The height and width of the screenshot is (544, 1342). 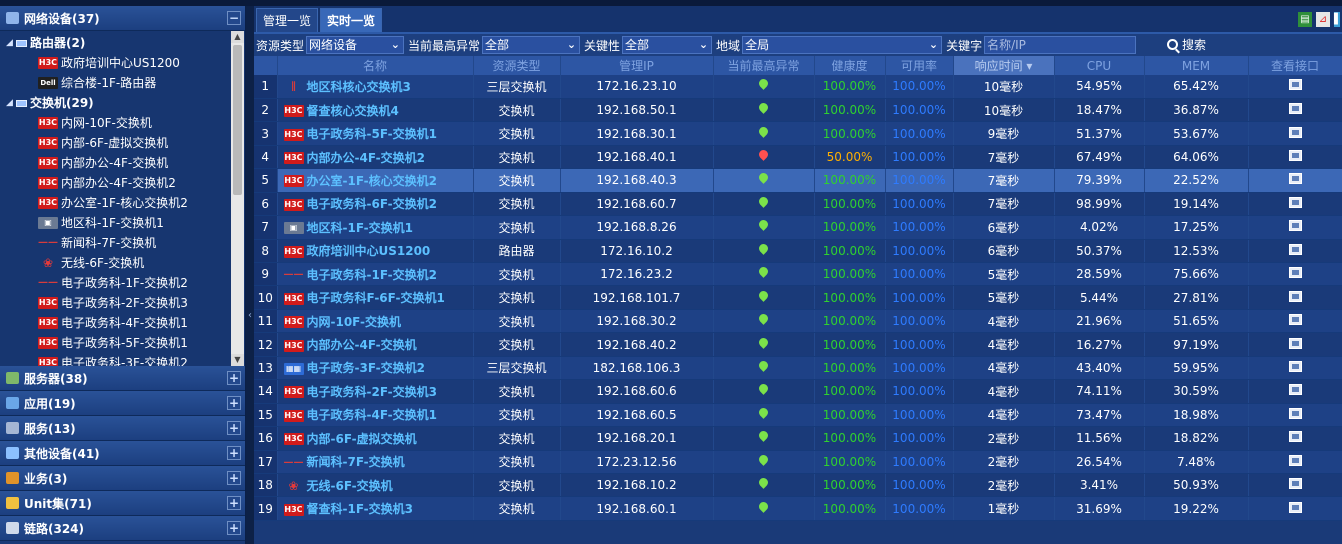 What do you see at coordinates (764, 65) in the screenshot?
I see `column-header-max-alert: 当前最高异常` at bounding box center [764, 65].